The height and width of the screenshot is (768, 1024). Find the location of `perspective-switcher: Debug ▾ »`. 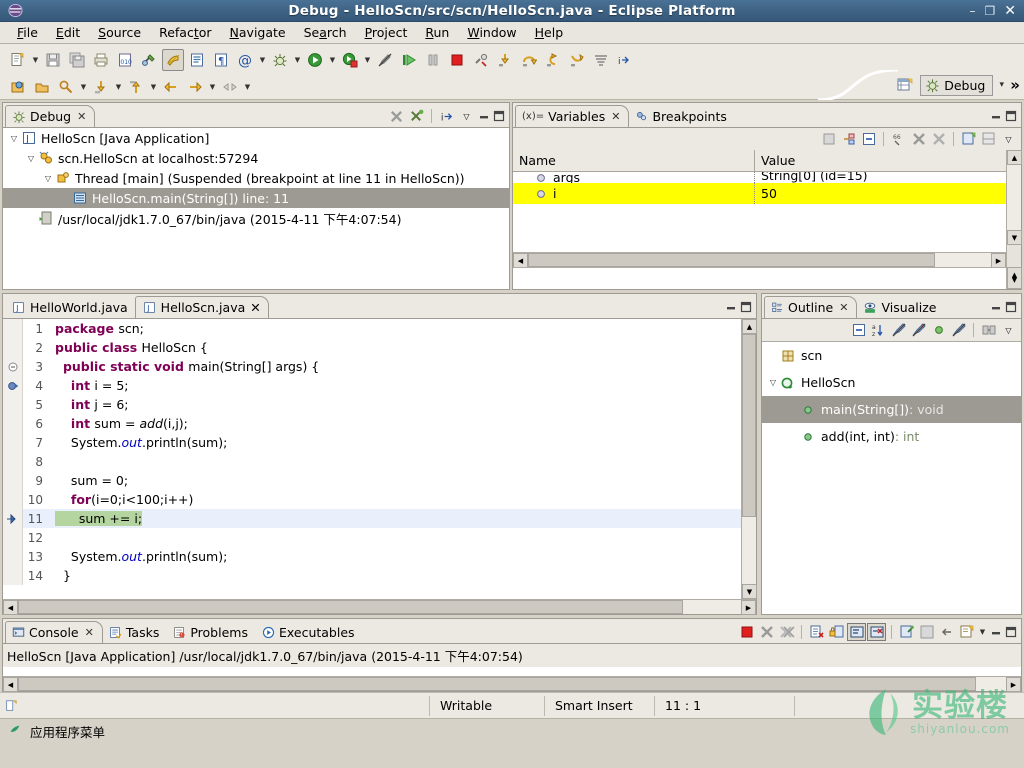

perspective-switcher: Debug ▾ » is located at coordinates (956, 85).